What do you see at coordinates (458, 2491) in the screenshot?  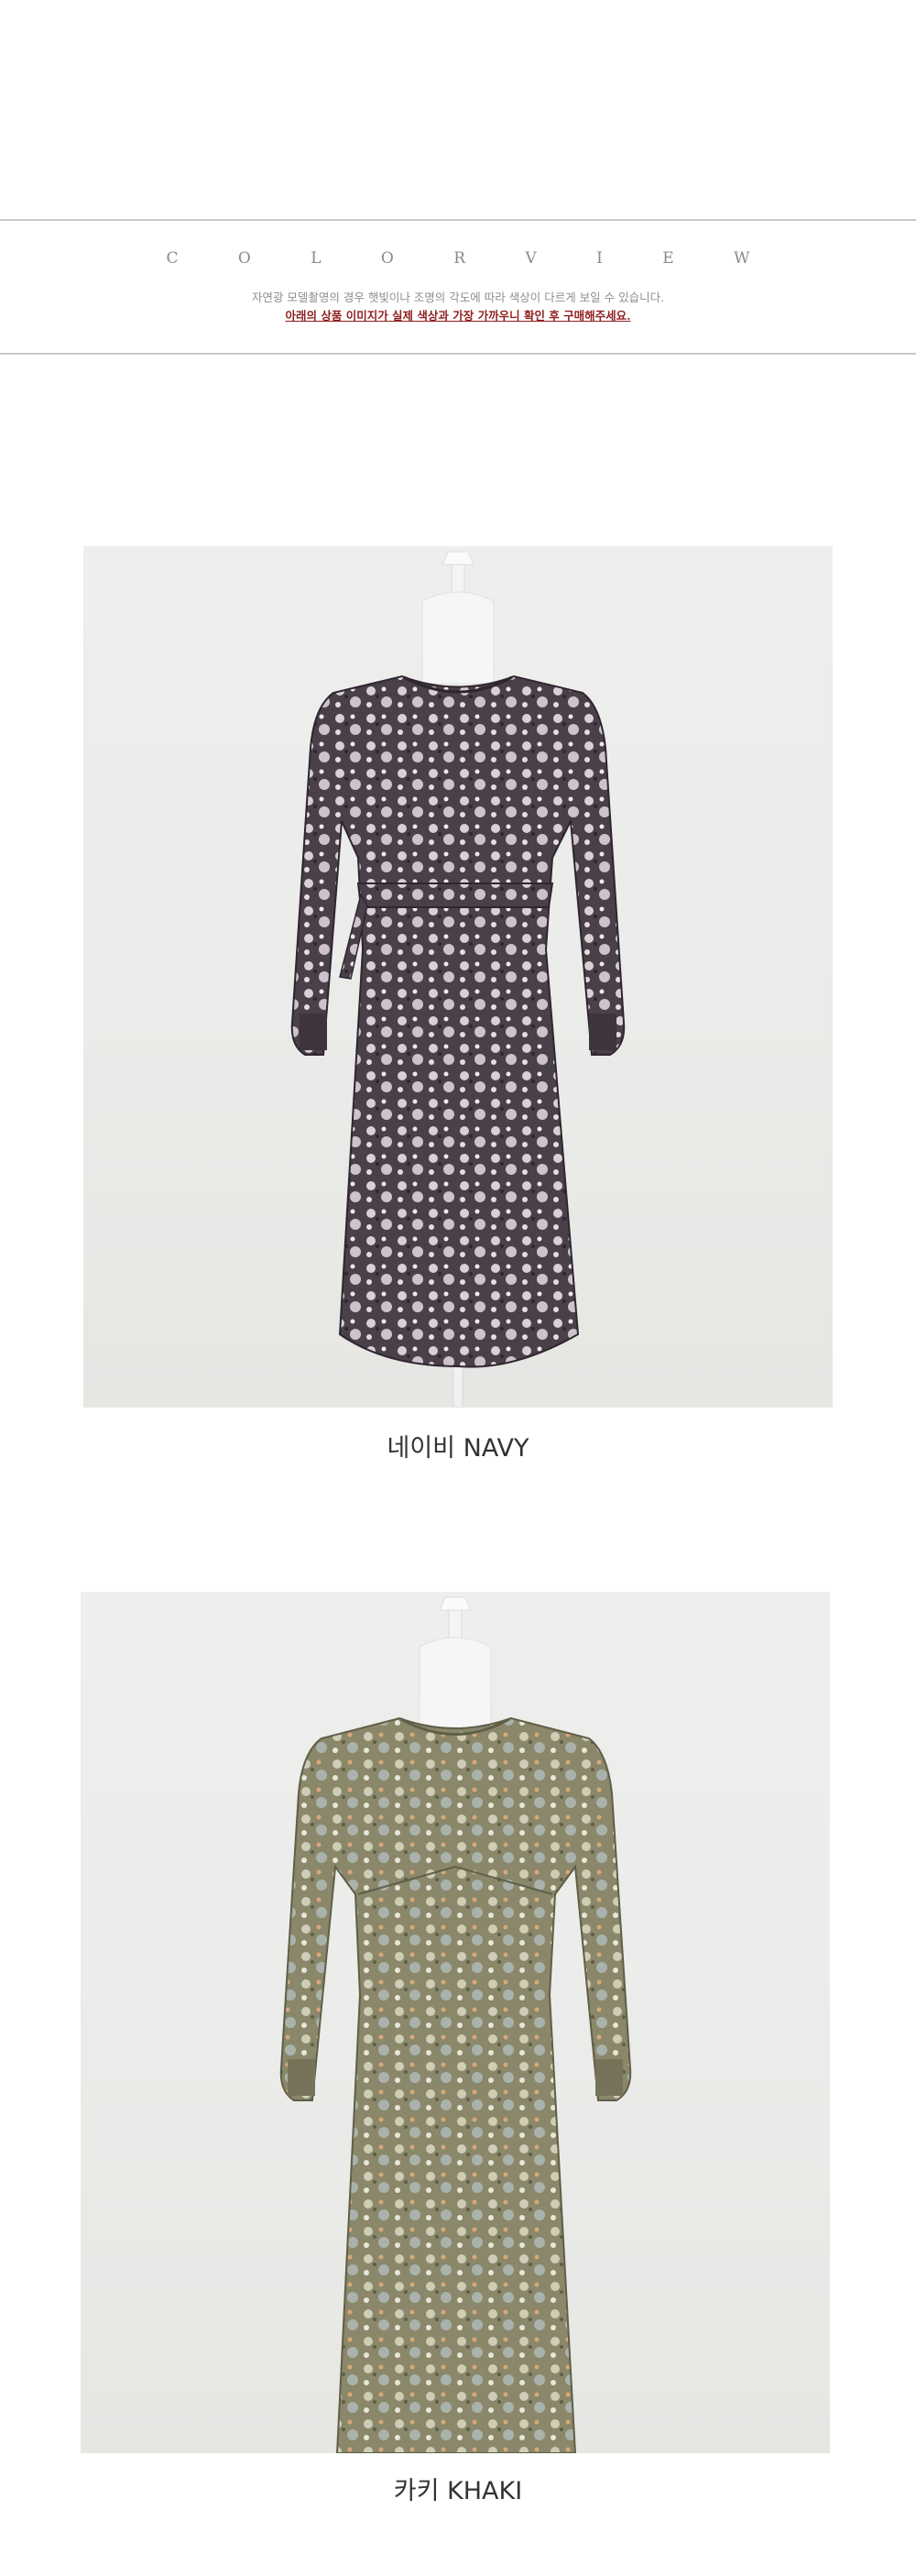 I see `product-caption-khaki: 카키 KHAKI` at bounding box center [458, 2491].